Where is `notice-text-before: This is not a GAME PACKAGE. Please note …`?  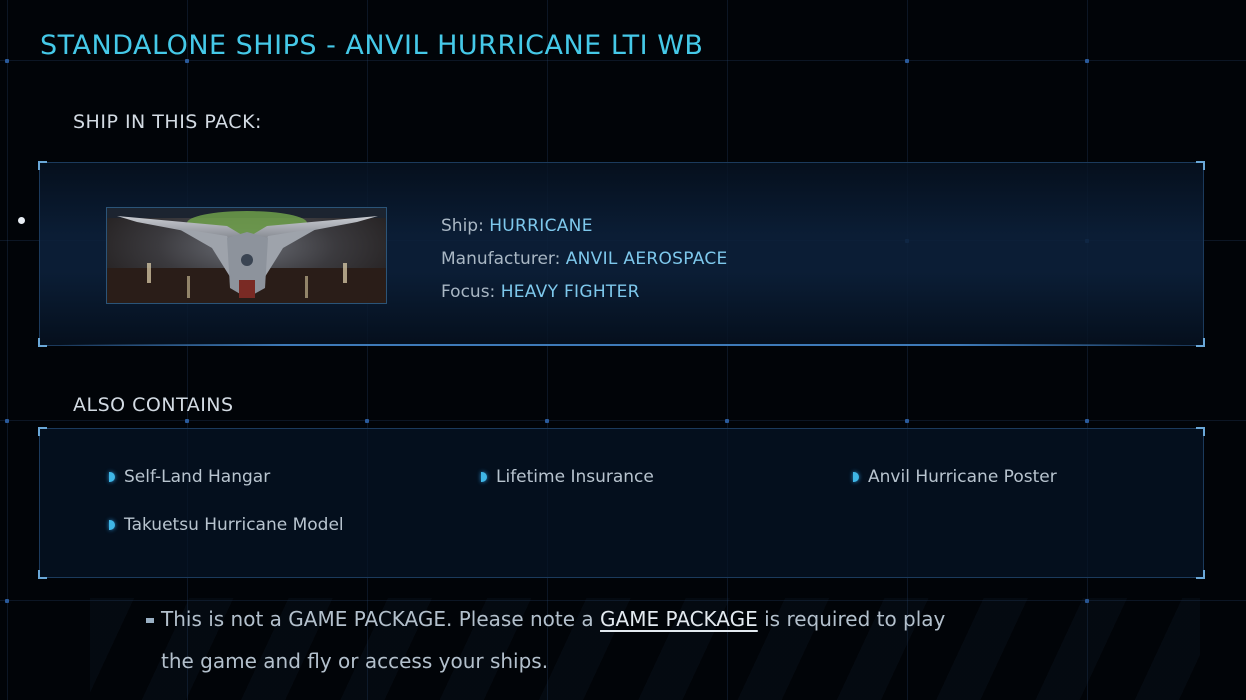 notice-text-before: This is not a GAME PACKAGE. Please note … is located at coordinates (377, 619).